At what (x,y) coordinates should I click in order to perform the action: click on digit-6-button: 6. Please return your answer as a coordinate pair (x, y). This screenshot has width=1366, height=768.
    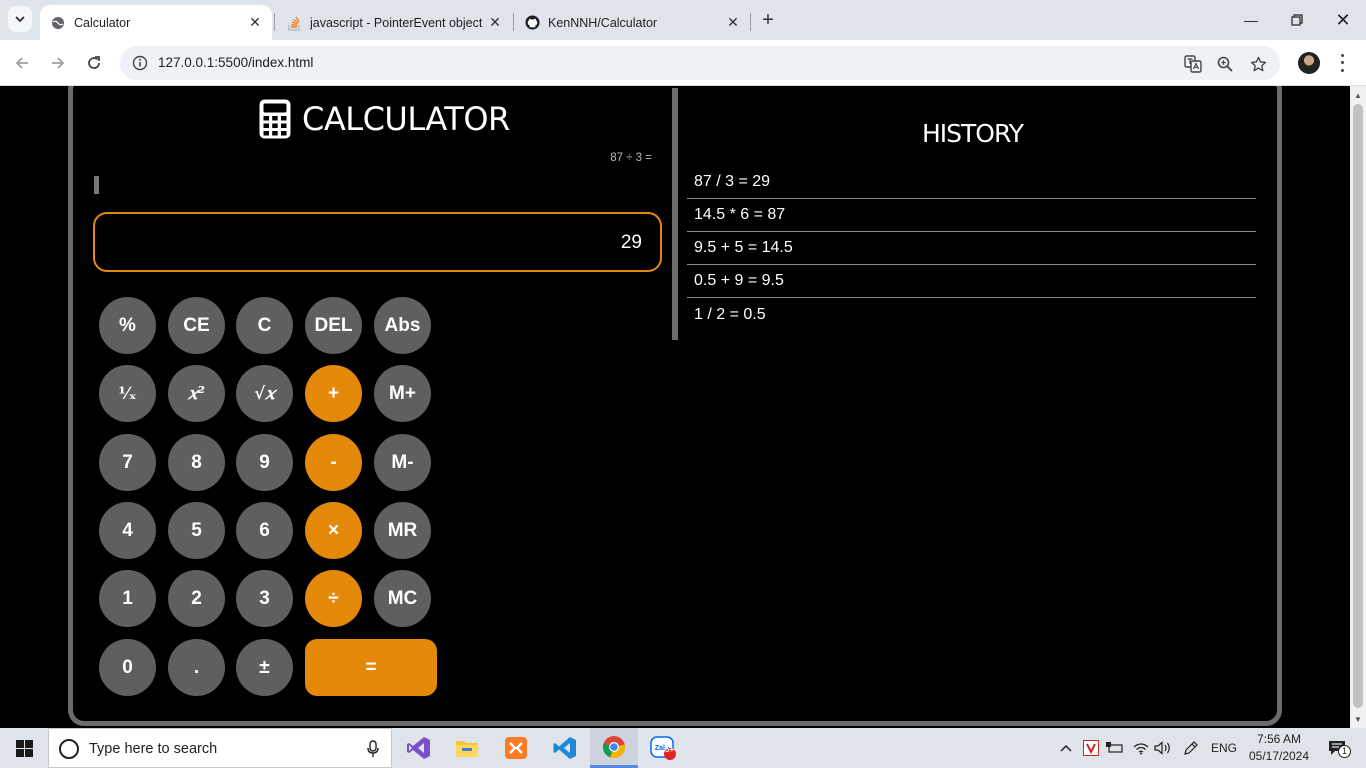
    Looking at the image, I should click on (264, 530).